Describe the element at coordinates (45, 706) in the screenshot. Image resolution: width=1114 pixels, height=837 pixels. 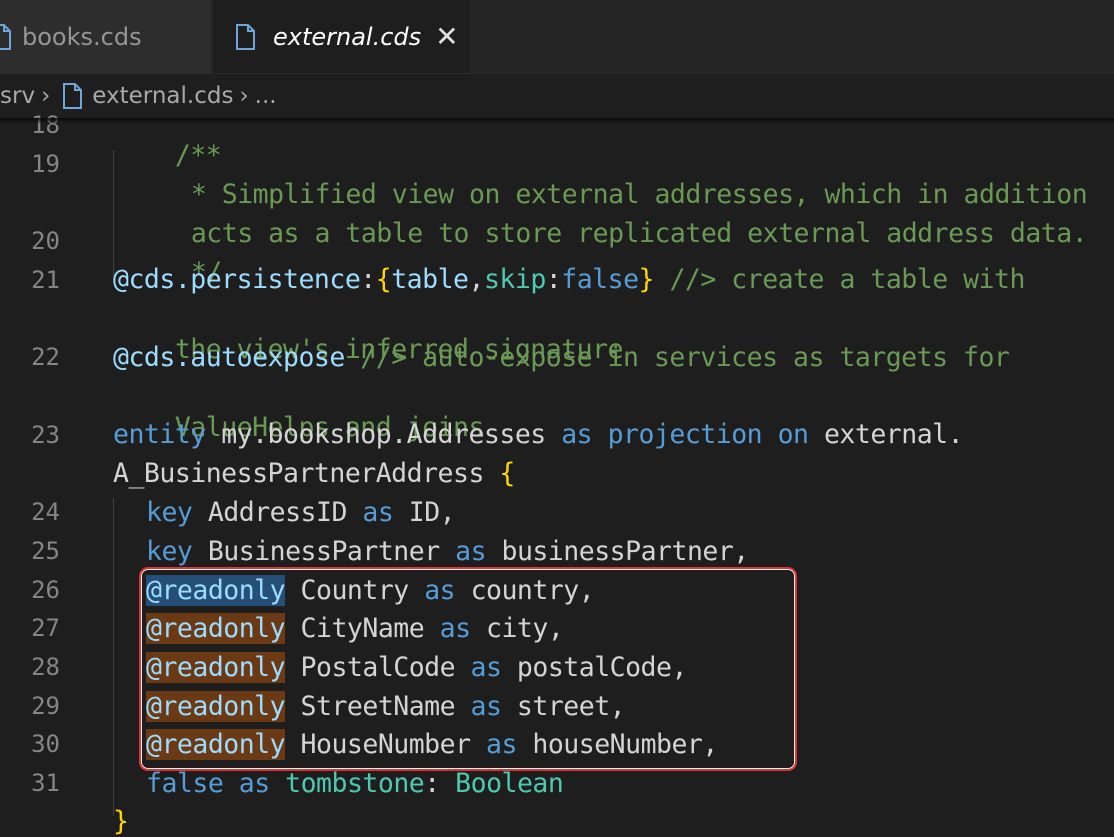
I see `line-number: 29` at that location.